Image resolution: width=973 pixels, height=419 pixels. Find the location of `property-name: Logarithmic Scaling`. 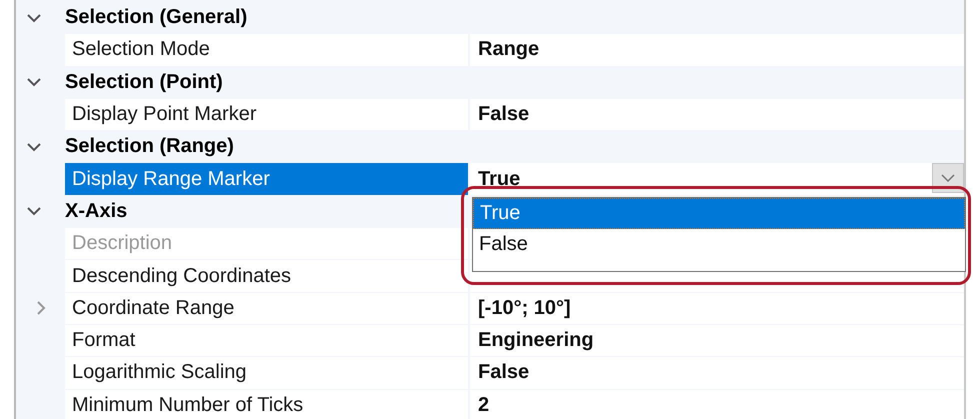

property-name: Logarithmic Scaling is located at coordinates (266, 373).